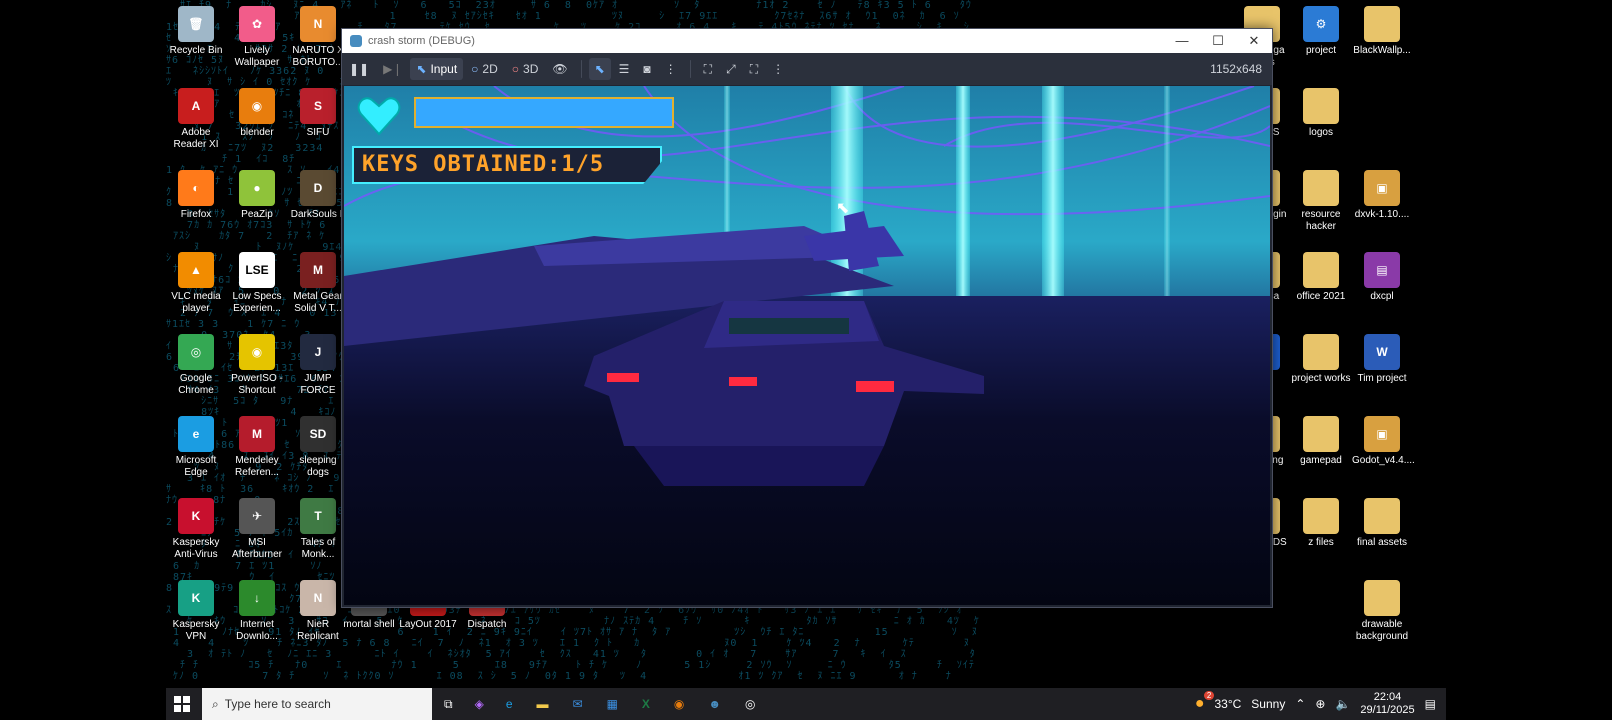 This screenshot has height=720, width=1612. Describe the element at coordinates (317, 704) in the screenshot. I see `taskbar-search-box: ⌕ Type here to search` at that location.